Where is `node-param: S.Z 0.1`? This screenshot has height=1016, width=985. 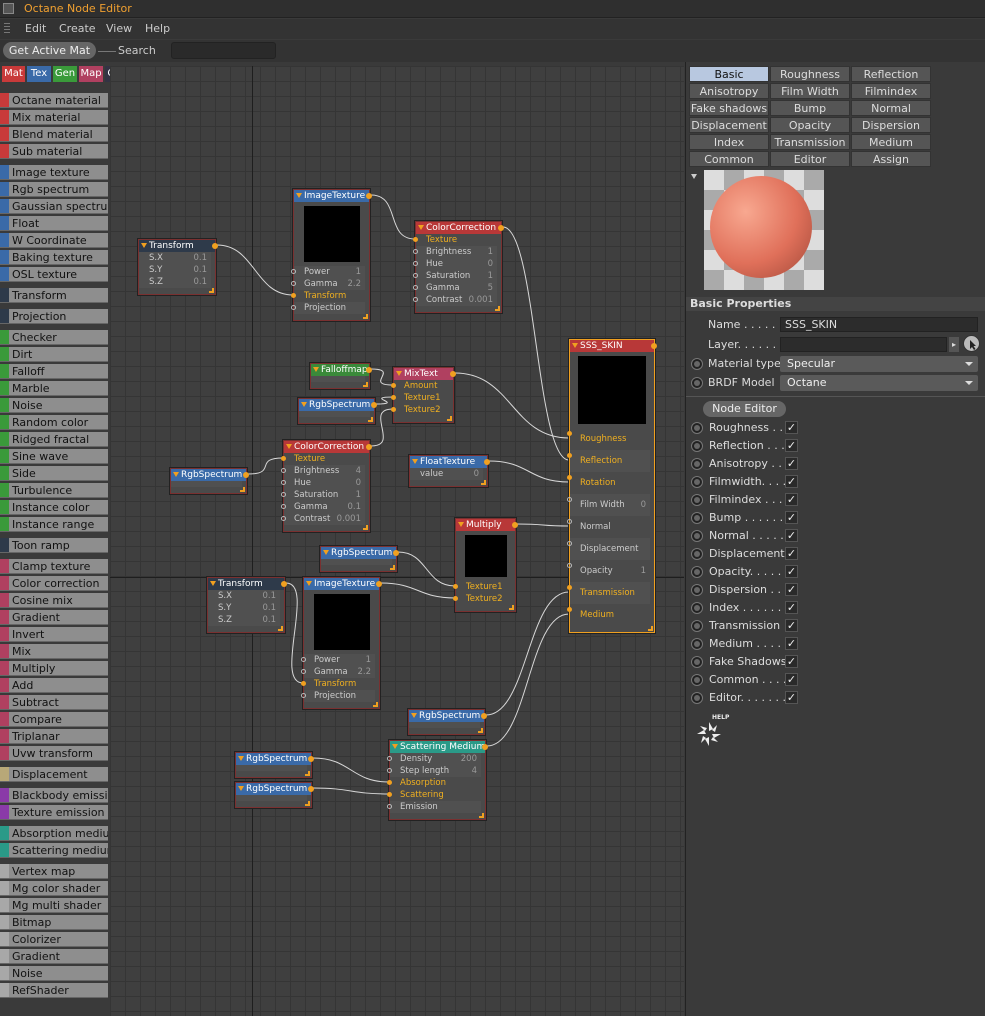 node-param: S.Z 0.1 is located at coordinates (244, 620).